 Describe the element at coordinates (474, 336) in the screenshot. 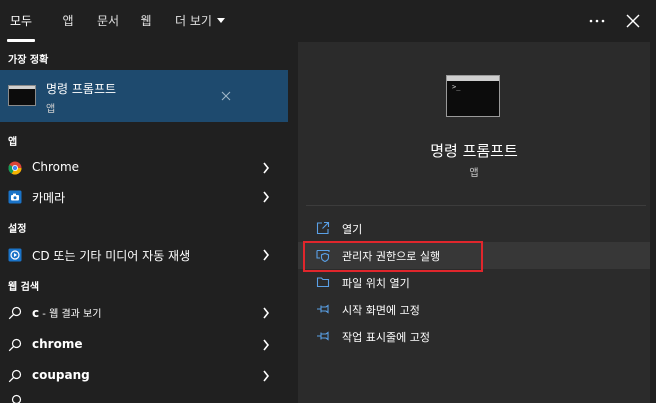

I see `action-pin-to-taskbar: 작업 표시줄에 고정` at that location.